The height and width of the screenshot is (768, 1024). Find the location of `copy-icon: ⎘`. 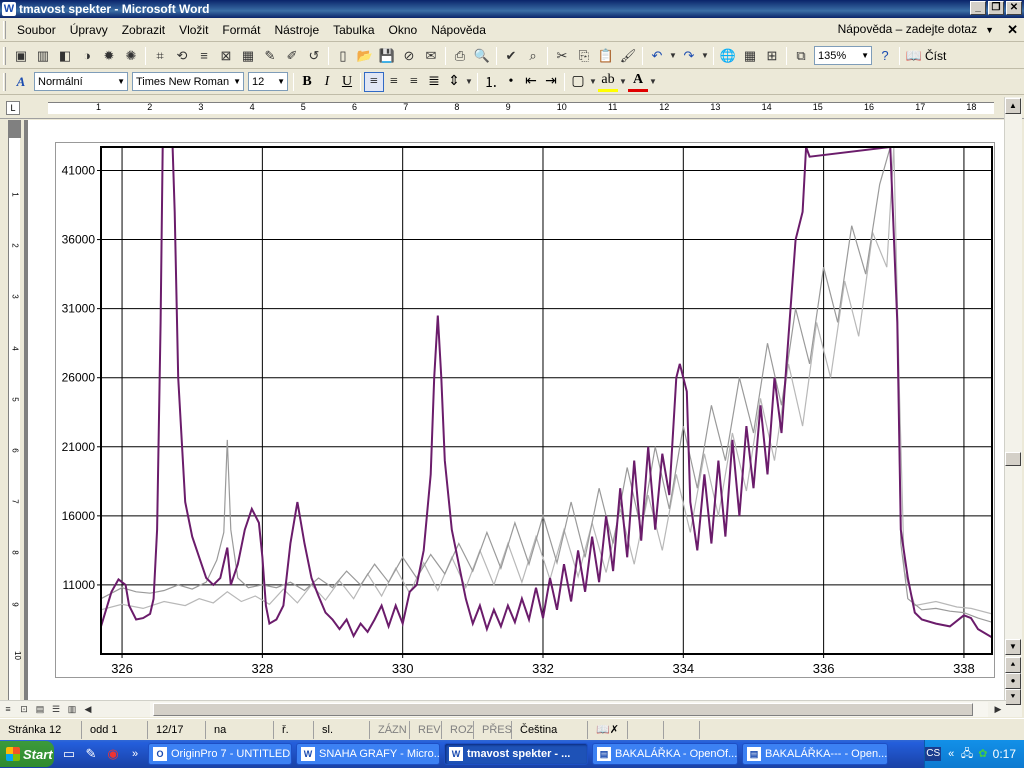

copy-icon: ⎘ is located at coordinates (584, 56).